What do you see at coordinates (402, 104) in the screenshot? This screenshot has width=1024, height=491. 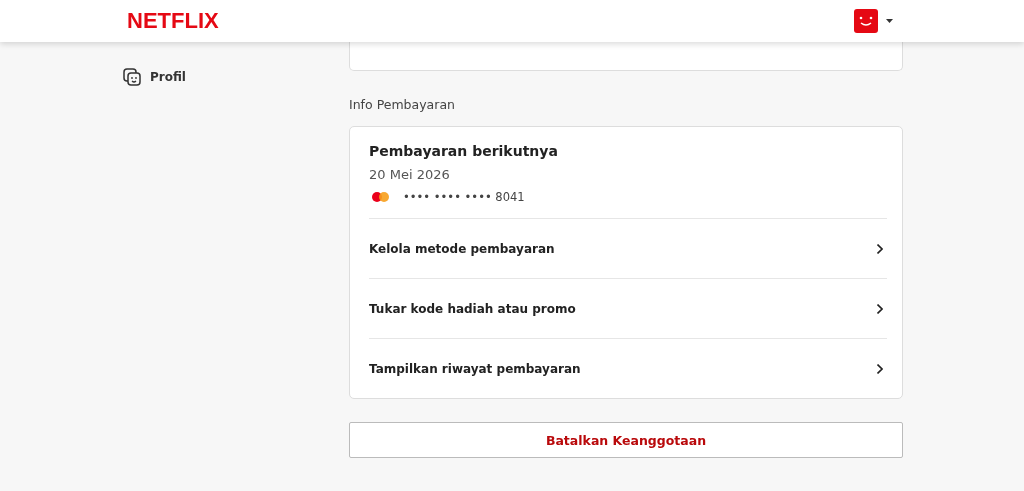 I see `section-title: Info Pembayaran` at bounding box center [402, 104].